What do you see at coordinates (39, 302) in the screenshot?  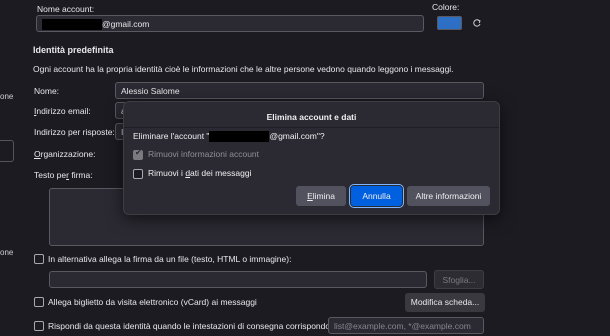 I see `vcard-checkbox` at bounding box center [39, 302].